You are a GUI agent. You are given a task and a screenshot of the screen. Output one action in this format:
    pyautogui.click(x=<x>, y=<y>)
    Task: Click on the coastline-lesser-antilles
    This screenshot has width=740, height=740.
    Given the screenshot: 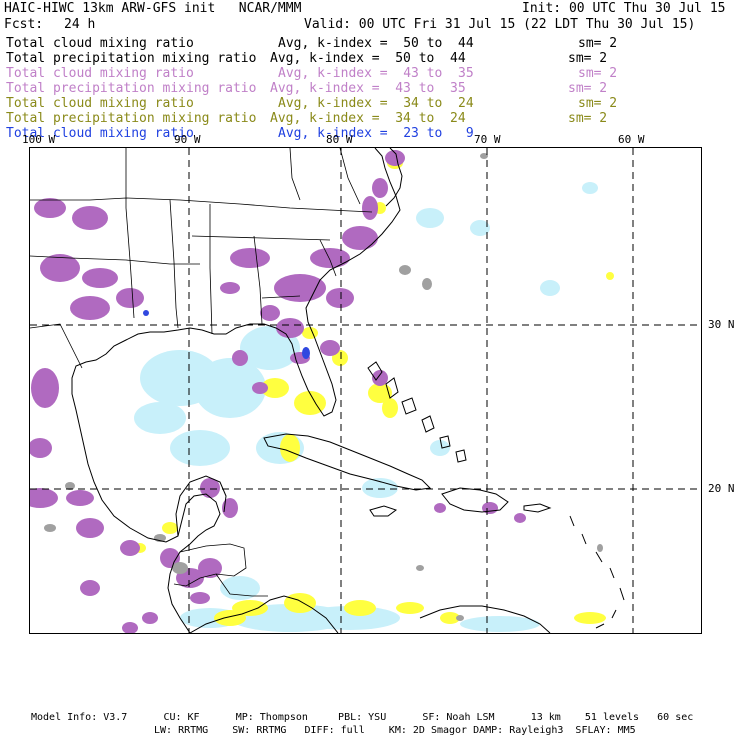 What is the action you would take?
    pyautogui.click(x=597, y=572)
    